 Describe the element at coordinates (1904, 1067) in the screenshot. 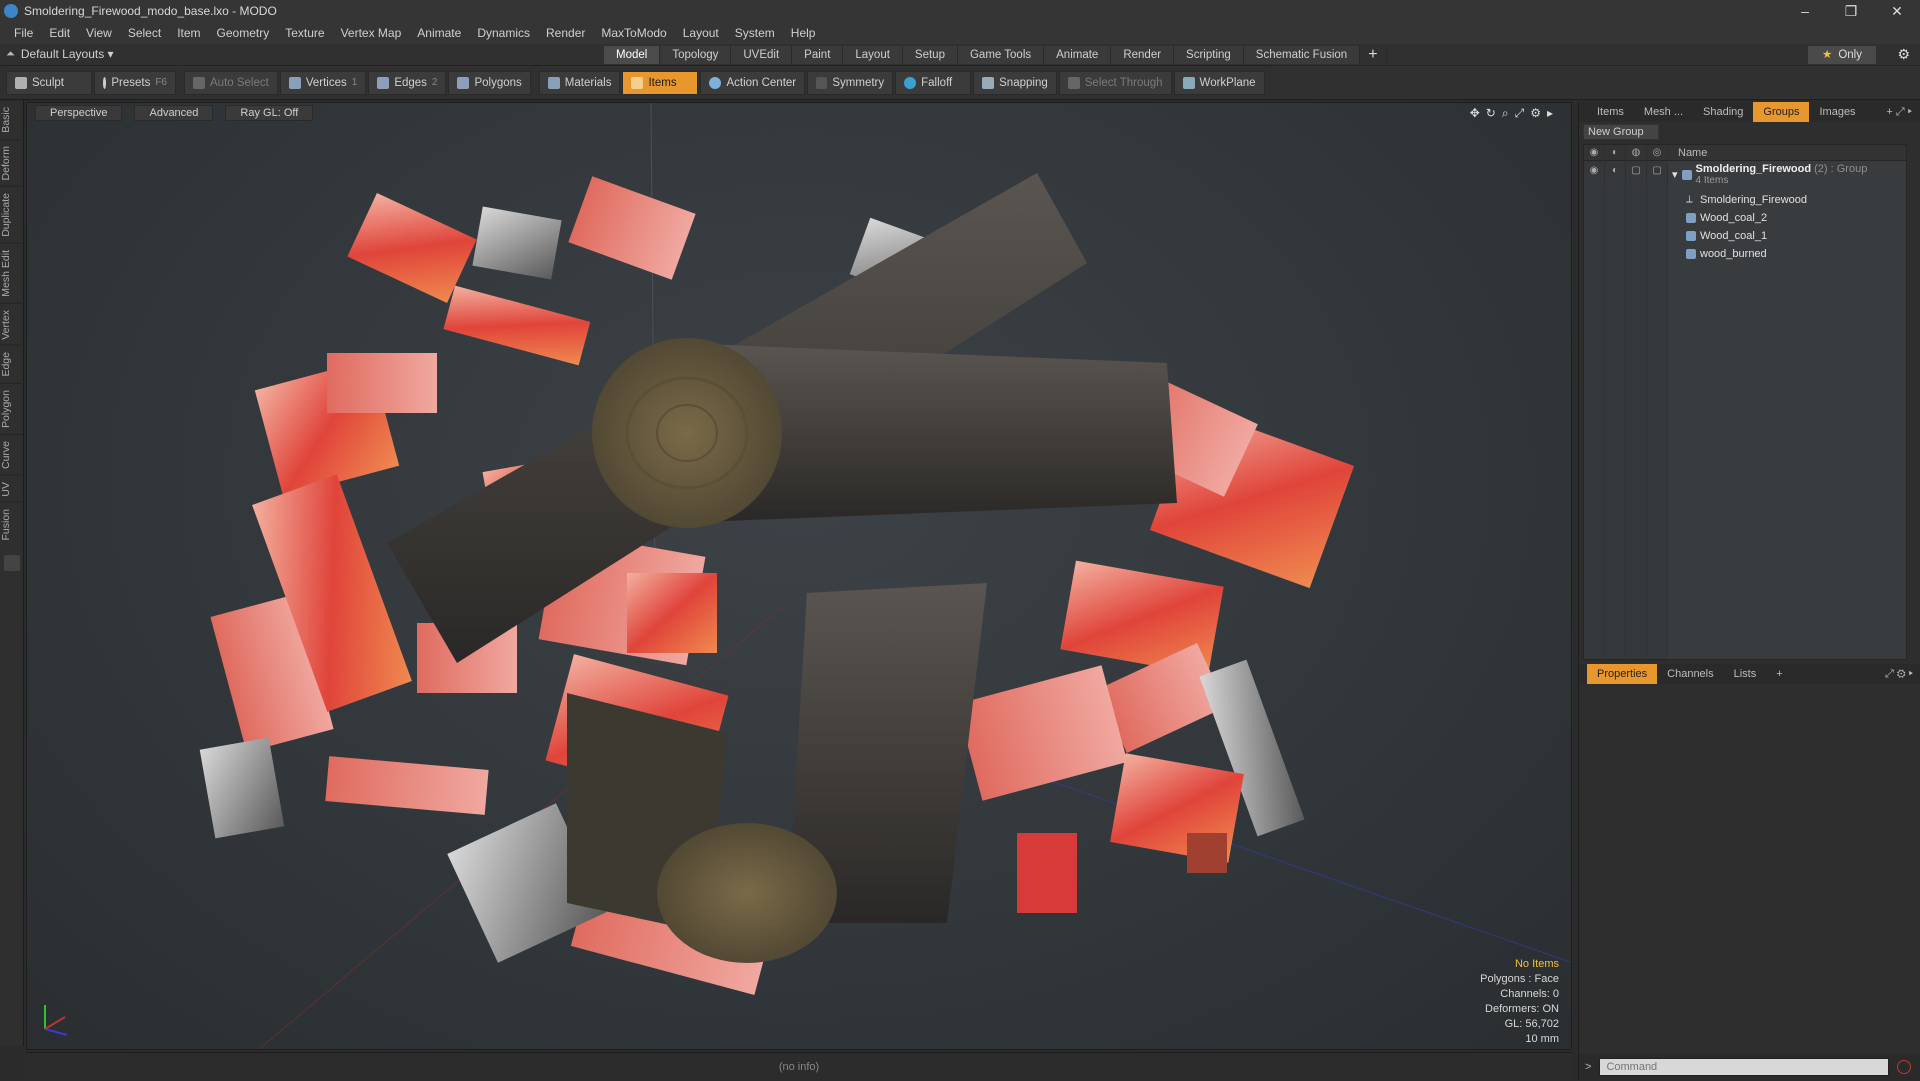

I see `command-clear-icon` at that location.